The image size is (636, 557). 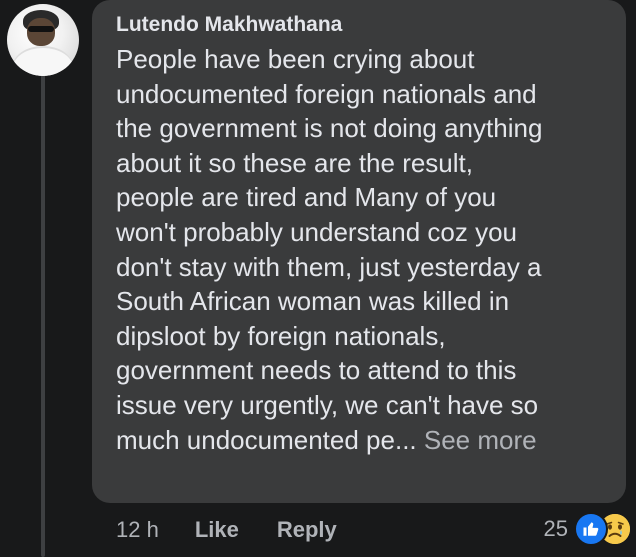 I want to click on avatar-face, so click(x=41, y=32).